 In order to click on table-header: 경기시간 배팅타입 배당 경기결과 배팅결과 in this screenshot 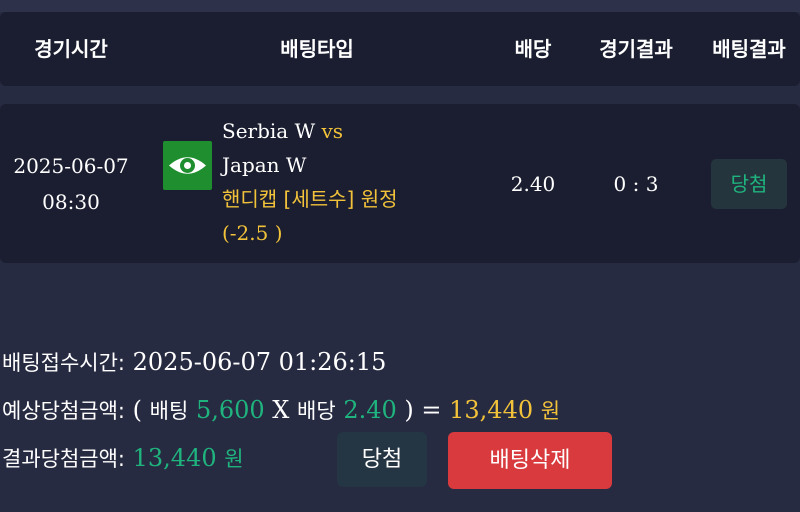, I will do `click(400, 49)`.